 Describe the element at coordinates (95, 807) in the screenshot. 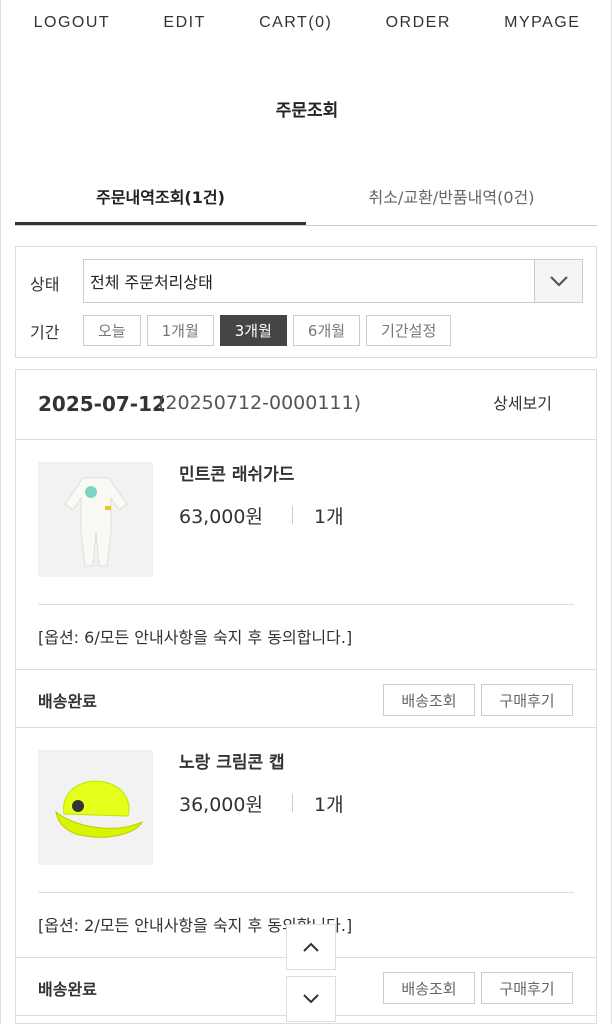

I see `product-image-cap` at that location.